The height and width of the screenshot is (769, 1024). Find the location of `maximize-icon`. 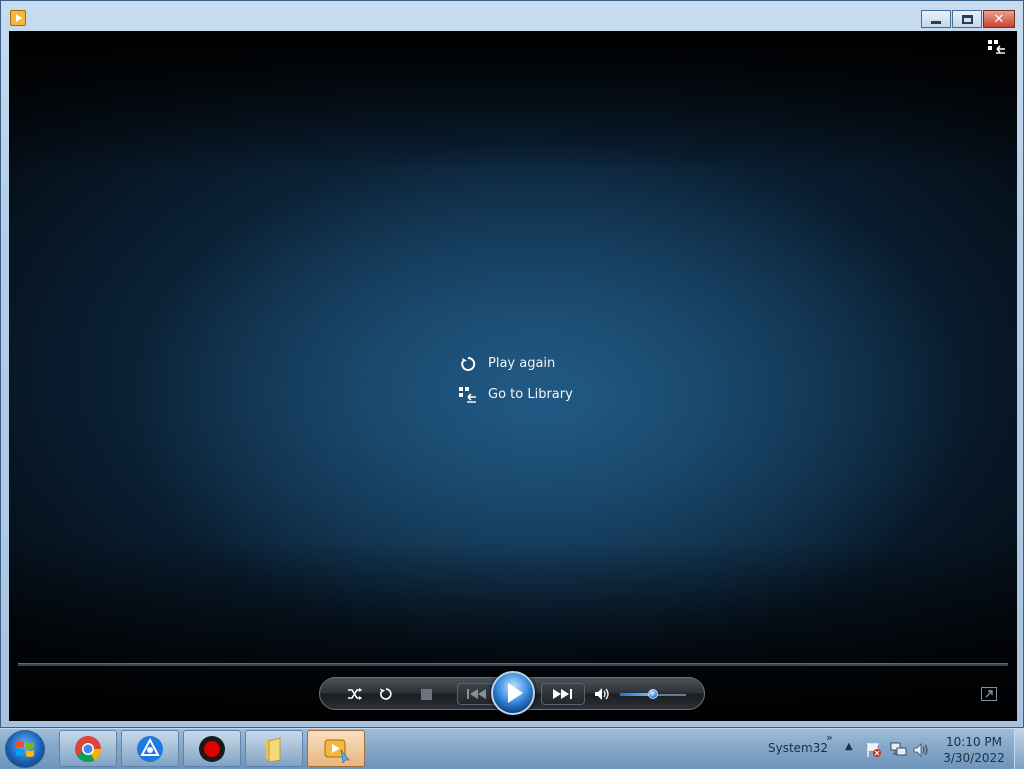

maximize-icon is located at coordinates (967, 19).